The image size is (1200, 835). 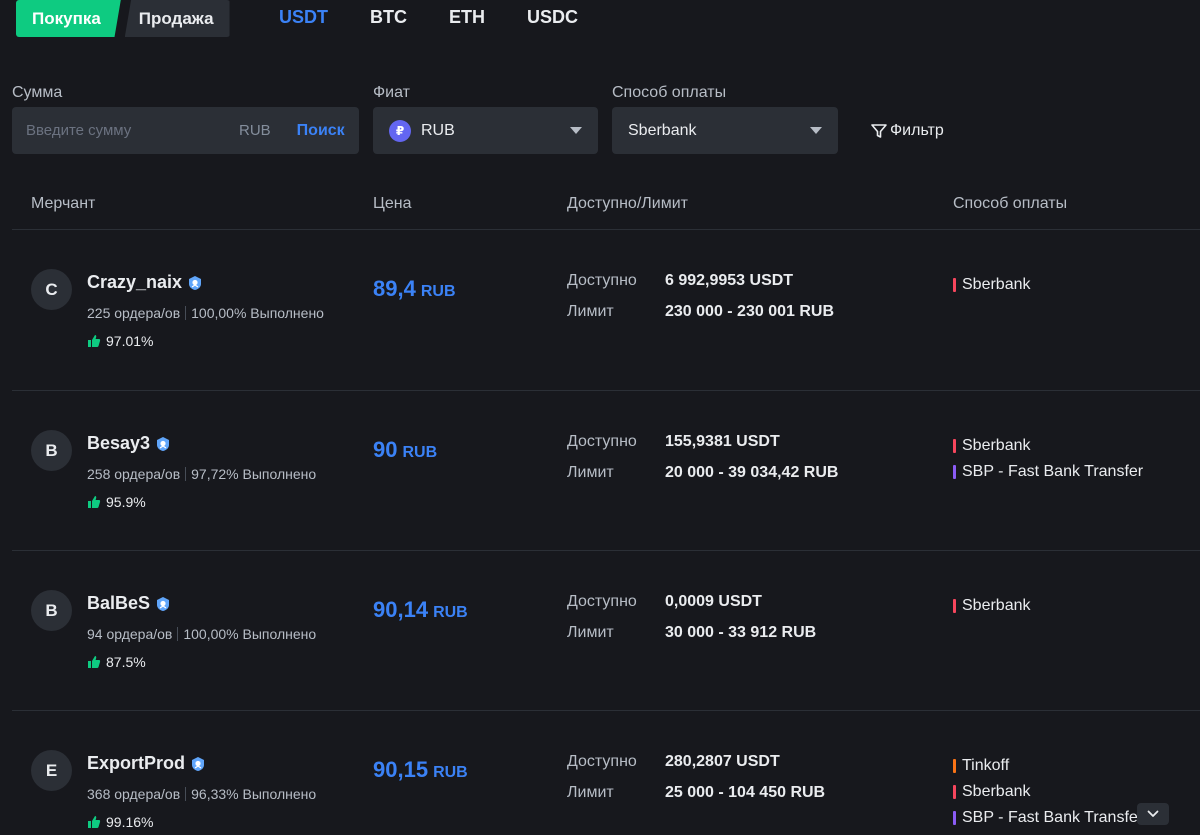 I want to click on tab-eth: ETH, so click(x=467, y=17).